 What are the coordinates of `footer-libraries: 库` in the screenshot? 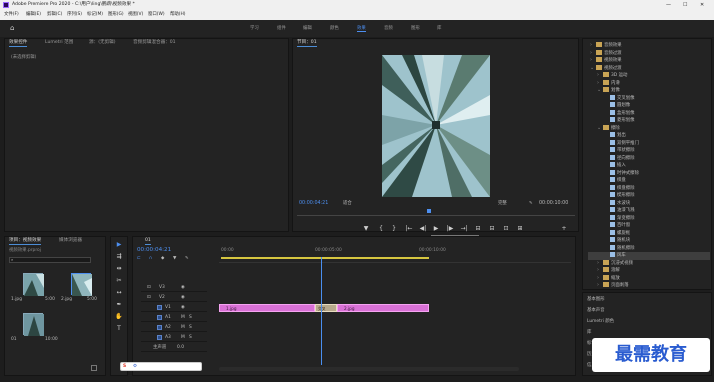 It's located at (589, 333).